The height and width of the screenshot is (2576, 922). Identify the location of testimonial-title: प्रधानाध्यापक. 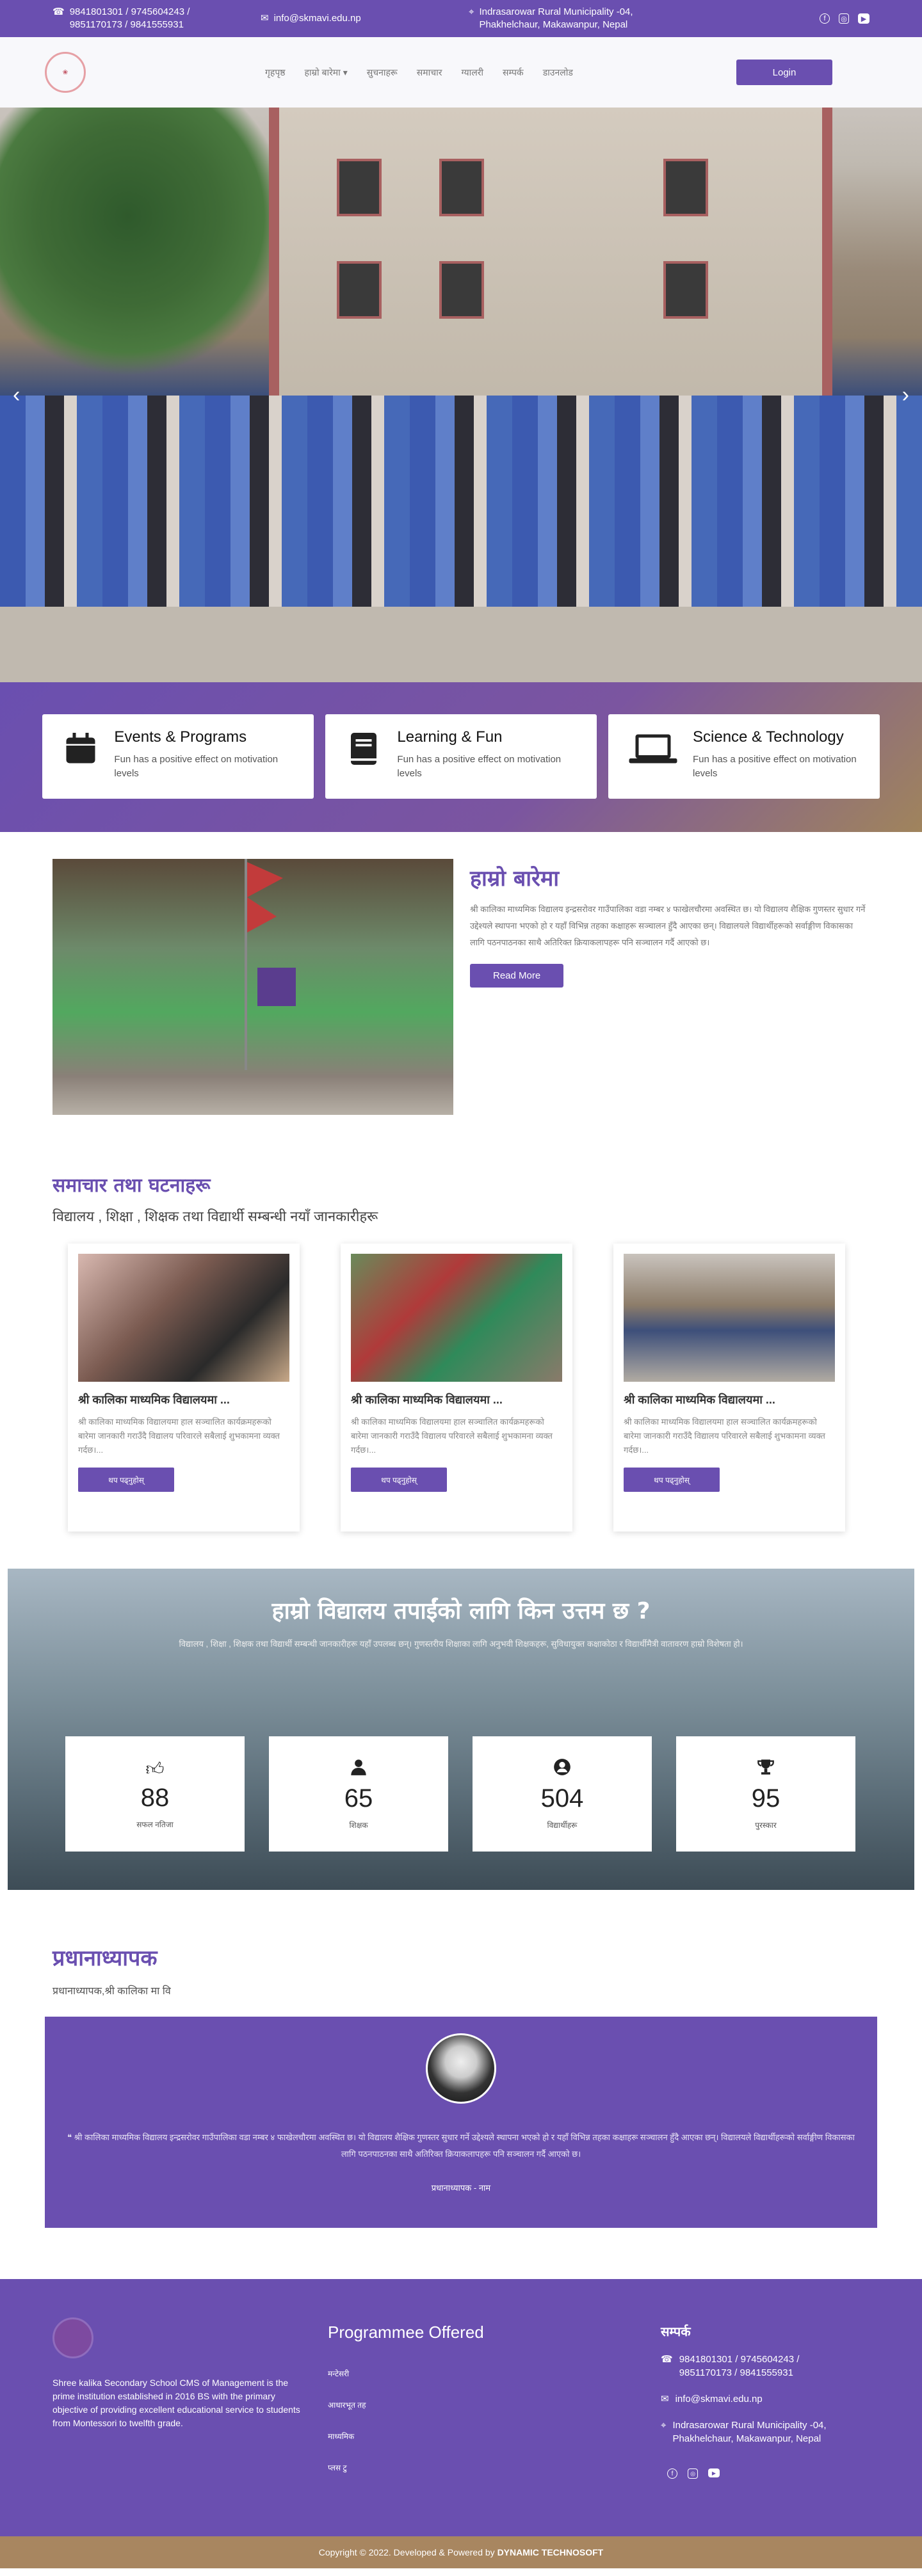
(105, 1958).